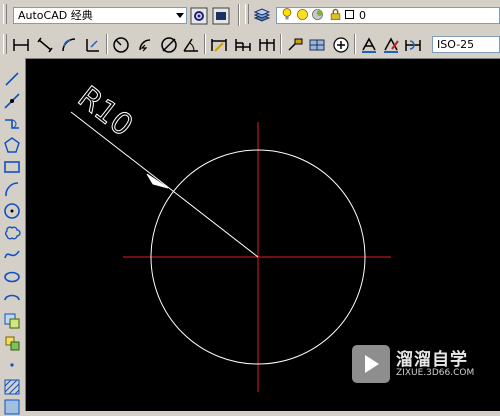 The height and width of the screenshot is (416, 500). What do you see at coordinates (12, 299) in the screenshot?
I see `ellipse-arc-icon` at bounding box center [12, 299].